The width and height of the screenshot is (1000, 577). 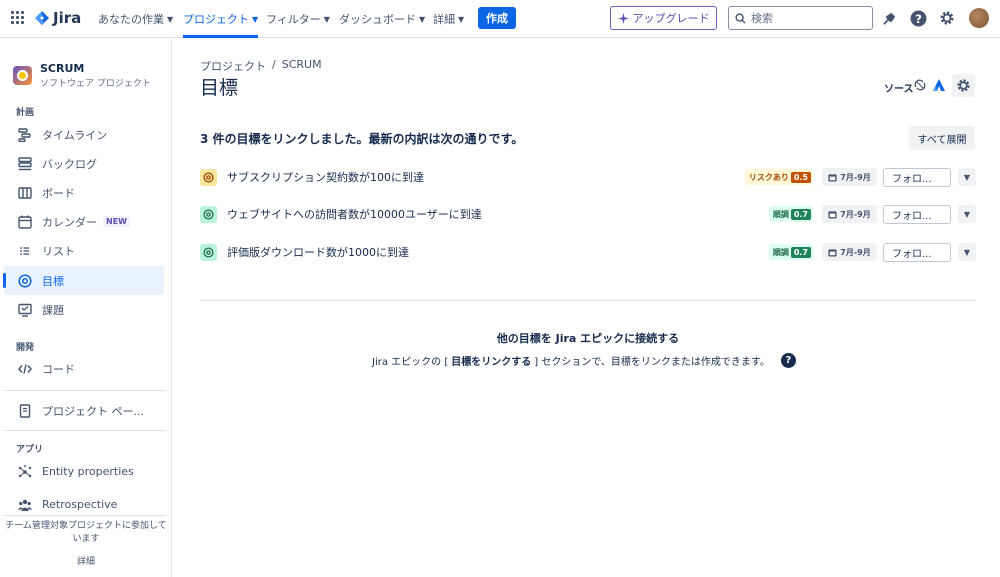 I want to click on planning-section-title: 計画, so click(x=25, y=113).